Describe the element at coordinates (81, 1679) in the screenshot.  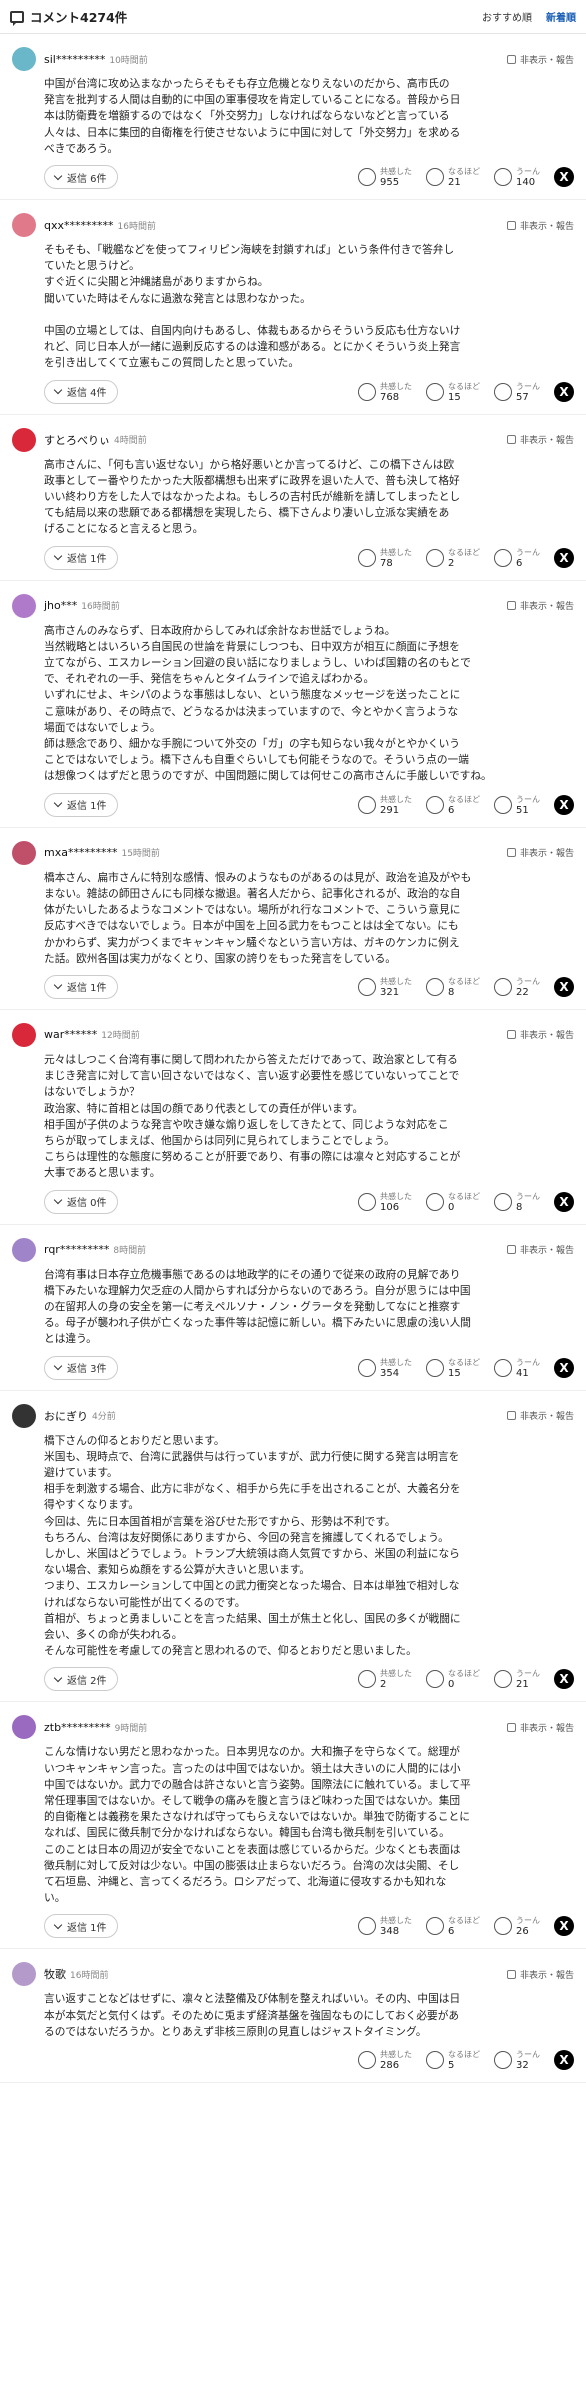
I see `replies-button: 返信 2件` at that location.